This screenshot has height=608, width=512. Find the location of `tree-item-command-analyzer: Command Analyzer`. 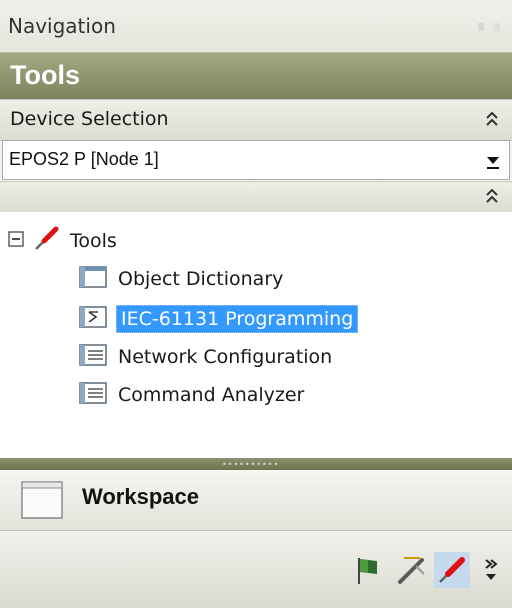

tree-item-command-analyzer: Command Analyzer is located at coordinates (191, 395).